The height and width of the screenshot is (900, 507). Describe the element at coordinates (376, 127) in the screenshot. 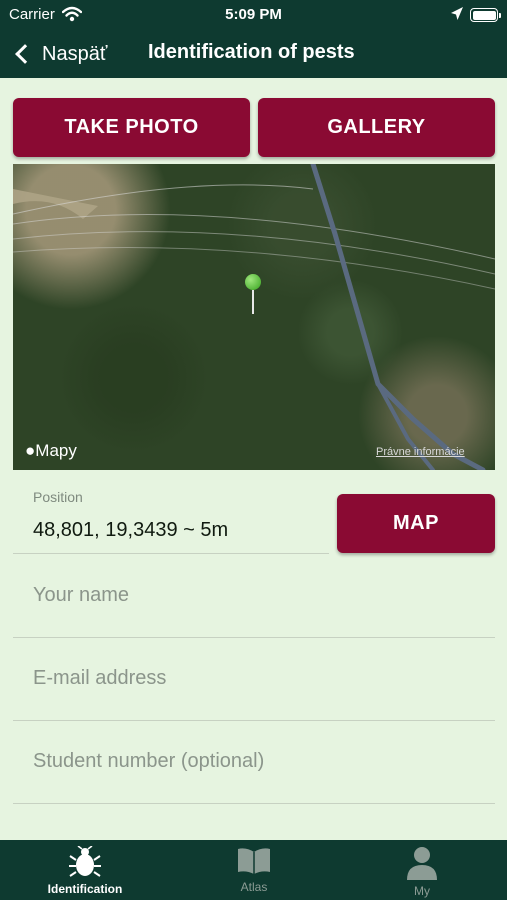

I see `gallery-button: GALLERY` at that location.